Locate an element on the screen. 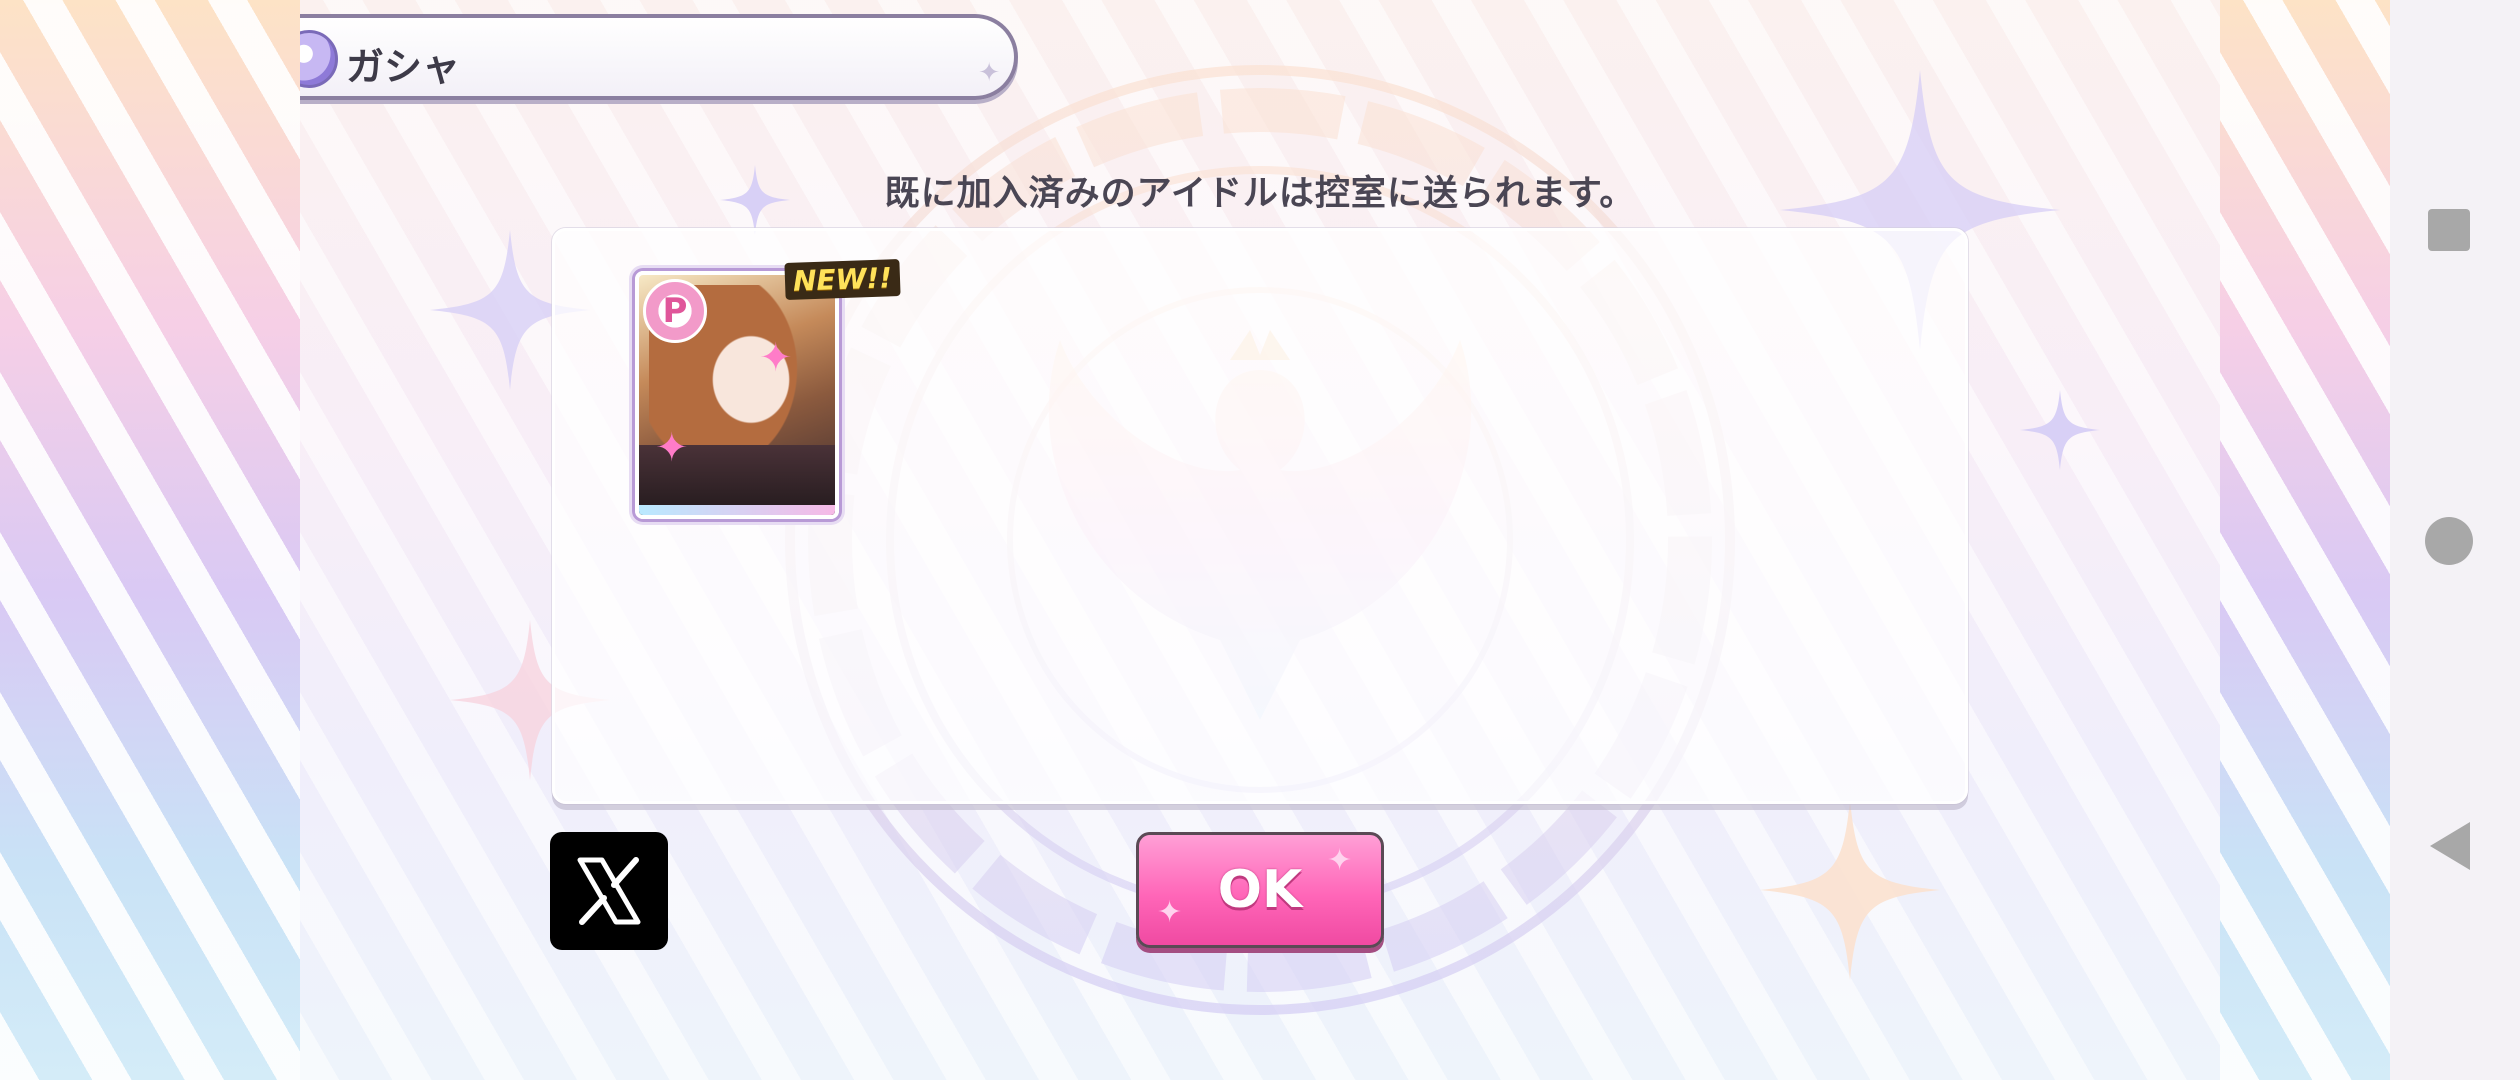  back-triangle-icon is located at coordinates (2450, 846).